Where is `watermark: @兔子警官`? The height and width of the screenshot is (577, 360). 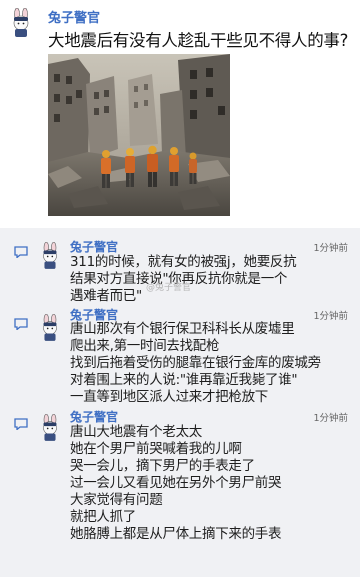 watermark: @兔子警官 is located at coordinates (169, 288).